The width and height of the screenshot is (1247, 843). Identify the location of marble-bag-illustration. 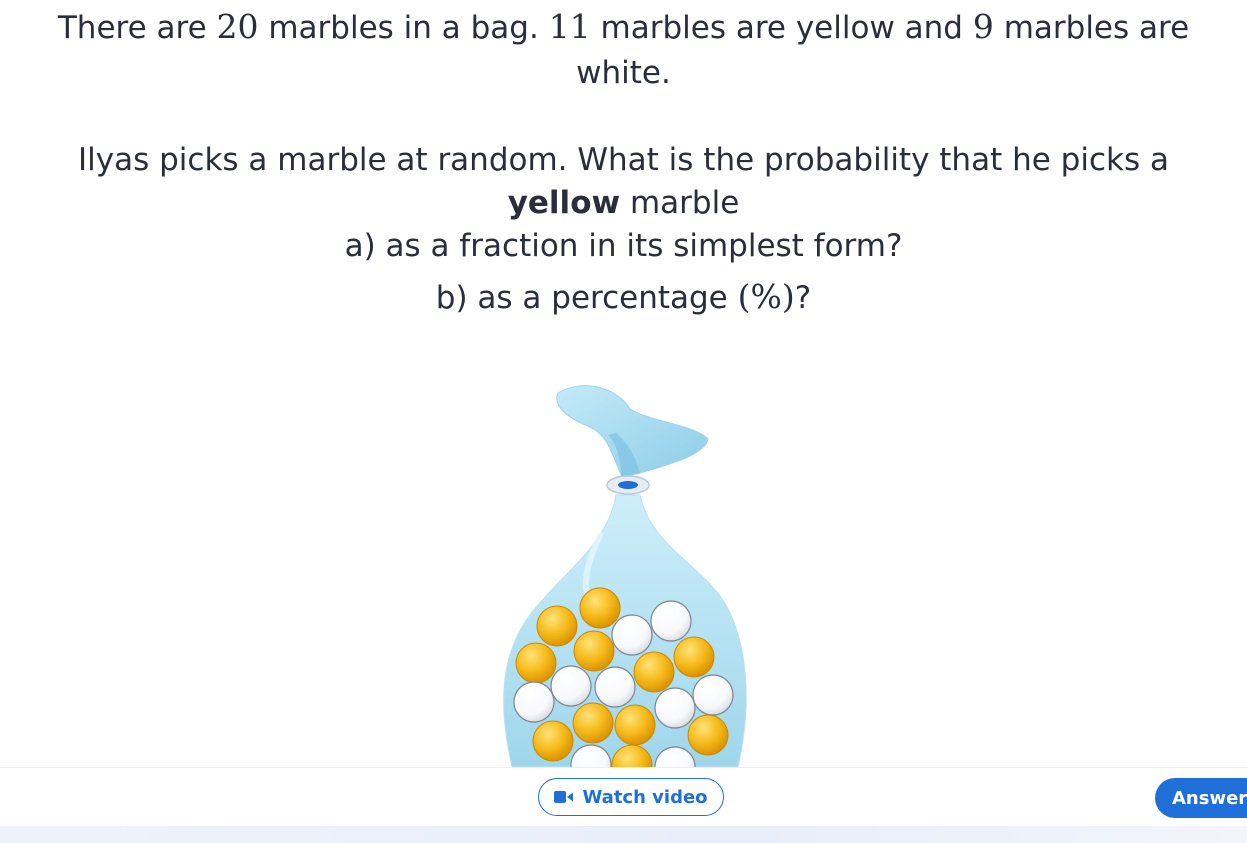
(625, 571).